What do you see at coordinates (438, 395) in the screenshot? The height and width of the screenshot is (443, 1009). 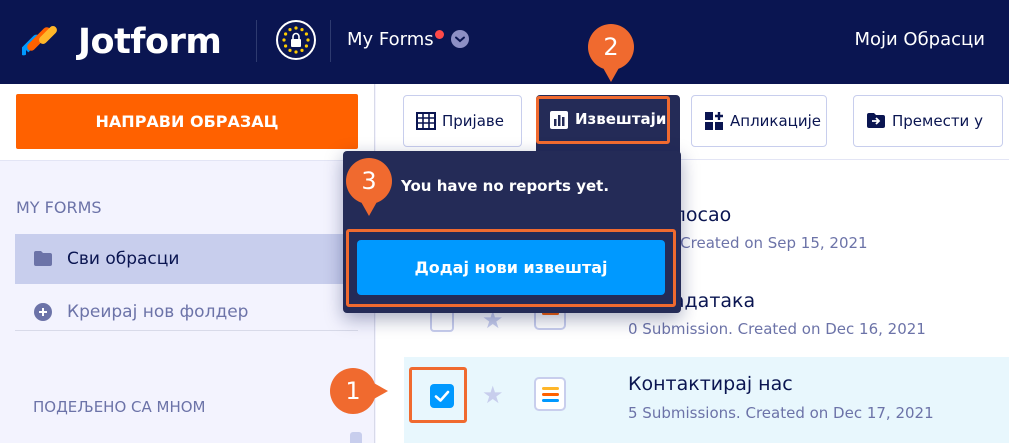 I see `annotation-highlight-checkbox` at bounding box center [438, 395].